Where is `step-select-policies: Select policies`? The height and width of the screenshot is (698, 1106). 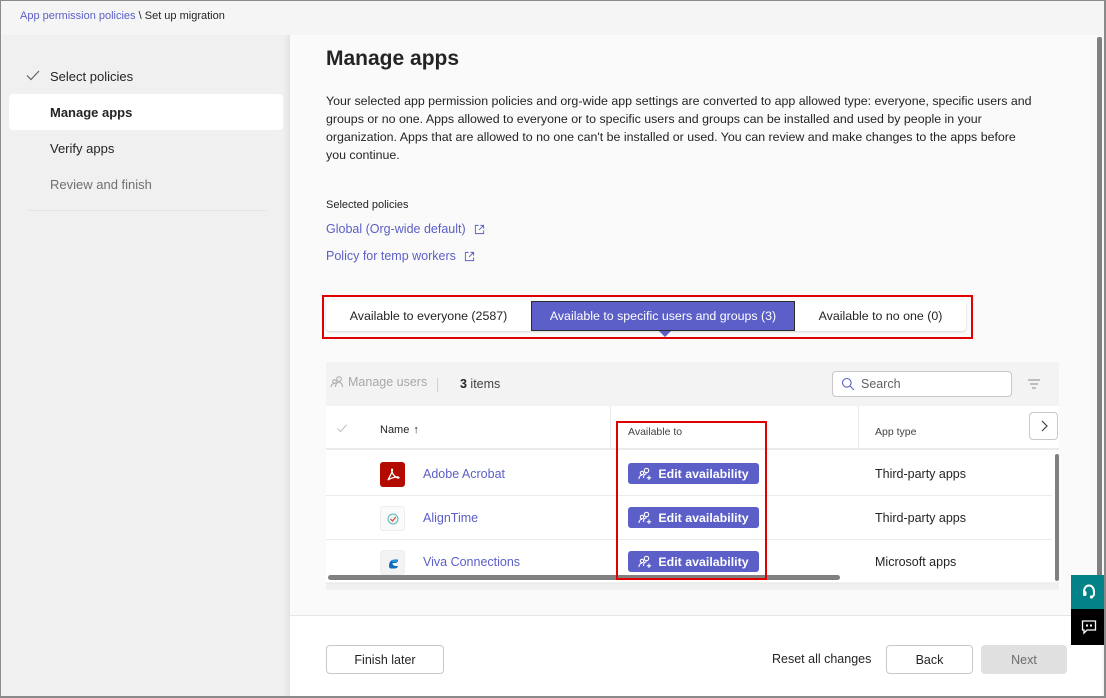
step-select-policies: Select policies is located at coordinates (146, 76).